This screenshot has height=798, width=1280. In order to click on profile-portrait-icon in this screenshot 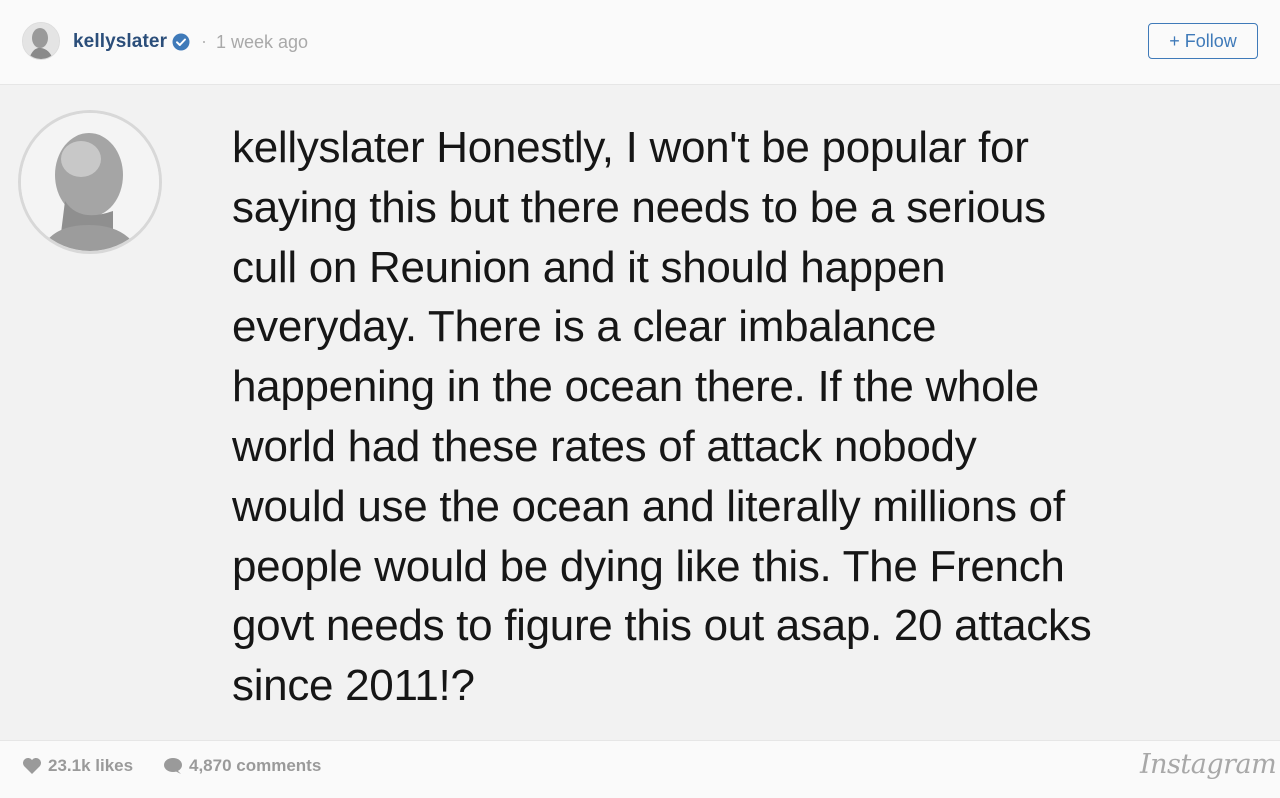, I will do `click(90, 182)`.